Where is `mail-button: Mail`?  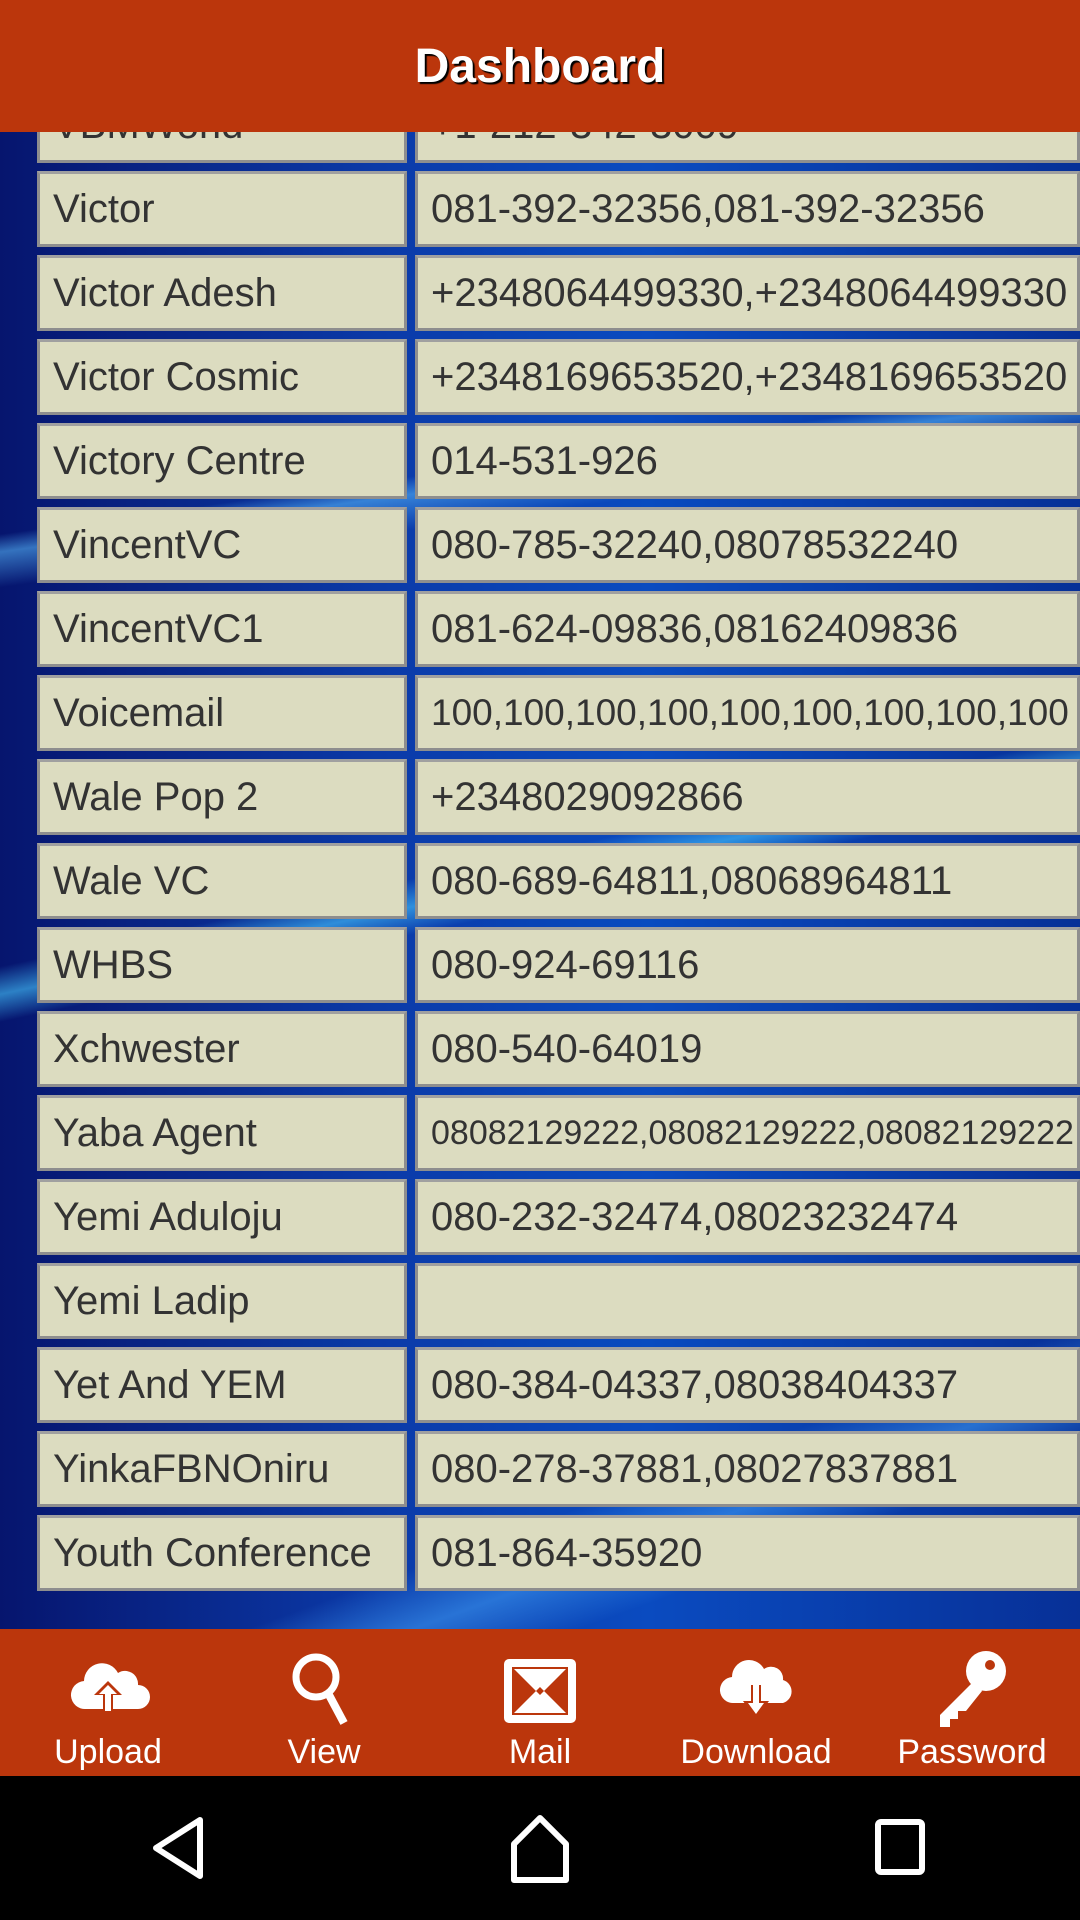
mail-button: Mail is located at coordinates (540, 1702).